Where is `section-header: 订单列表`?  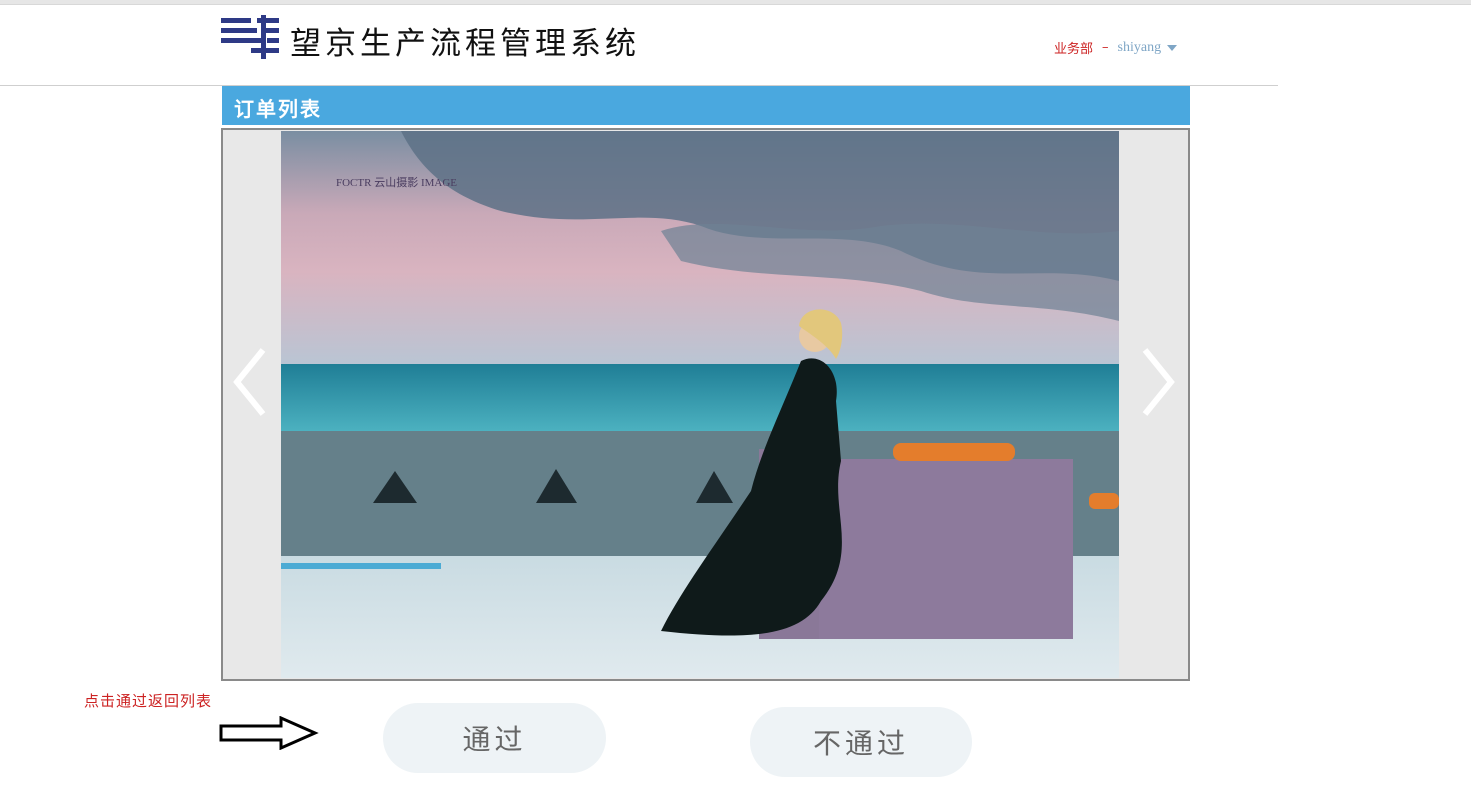 section-header: 订单列表 is located at coordinates (706, 105).